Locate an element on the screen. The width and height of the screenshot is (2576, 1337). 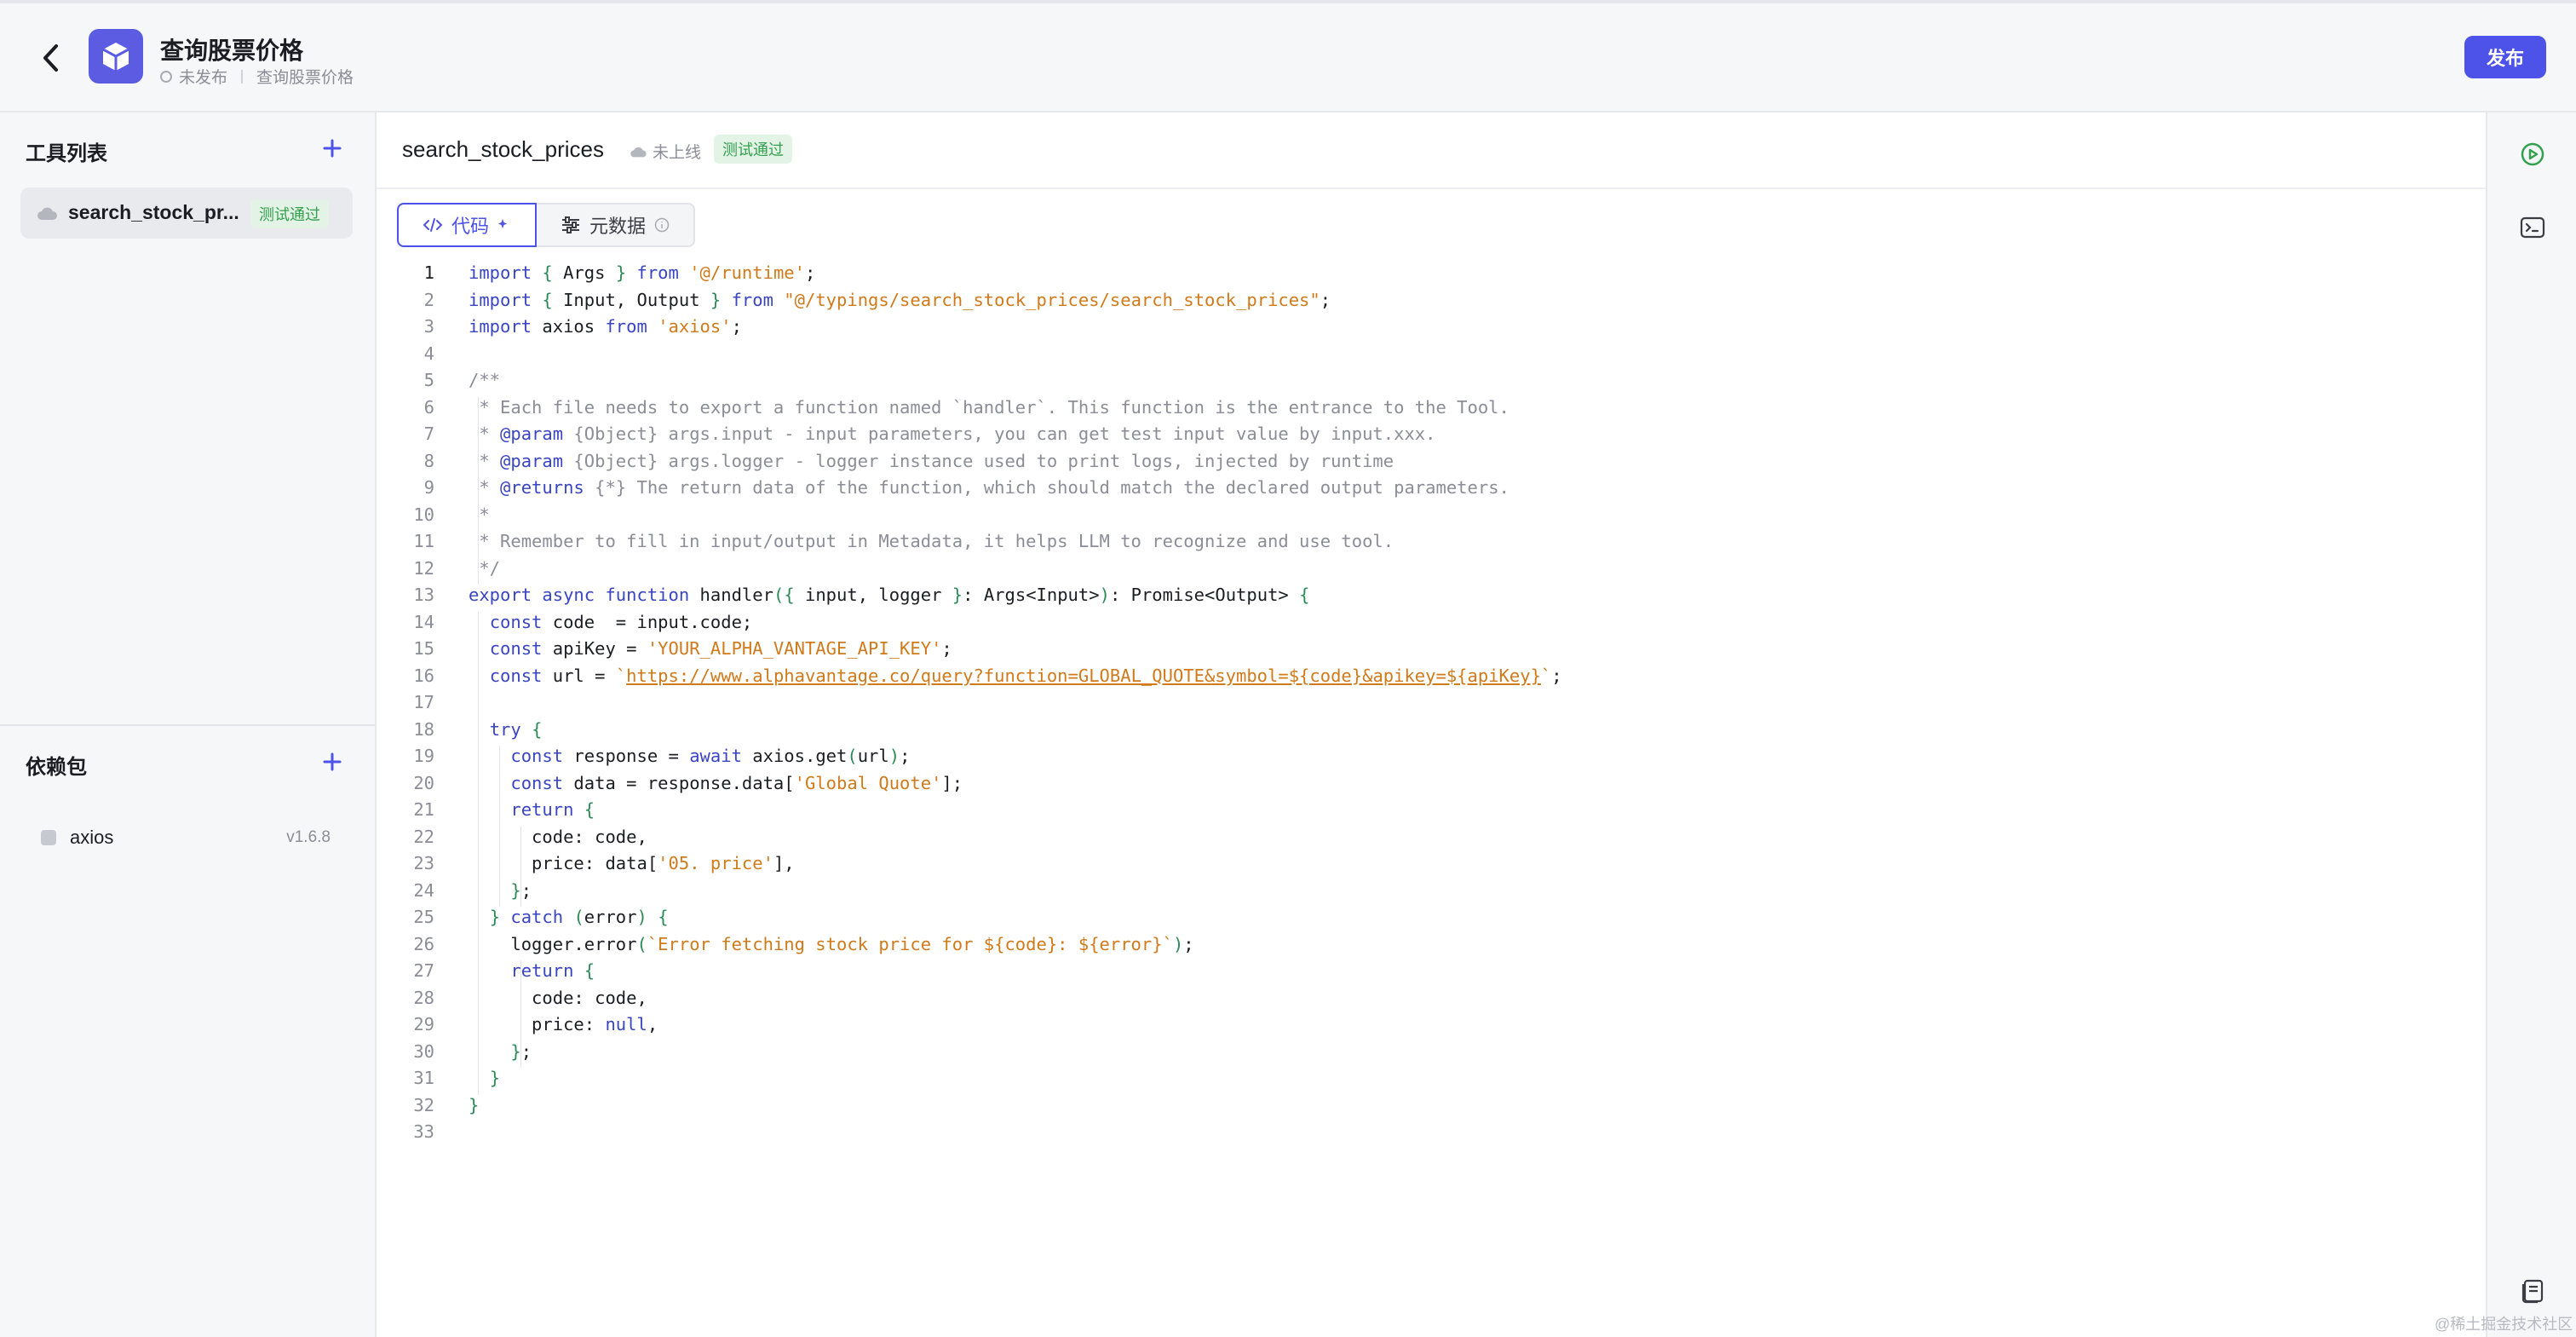
dependency-name: axios is located at coordinates (92, 837).